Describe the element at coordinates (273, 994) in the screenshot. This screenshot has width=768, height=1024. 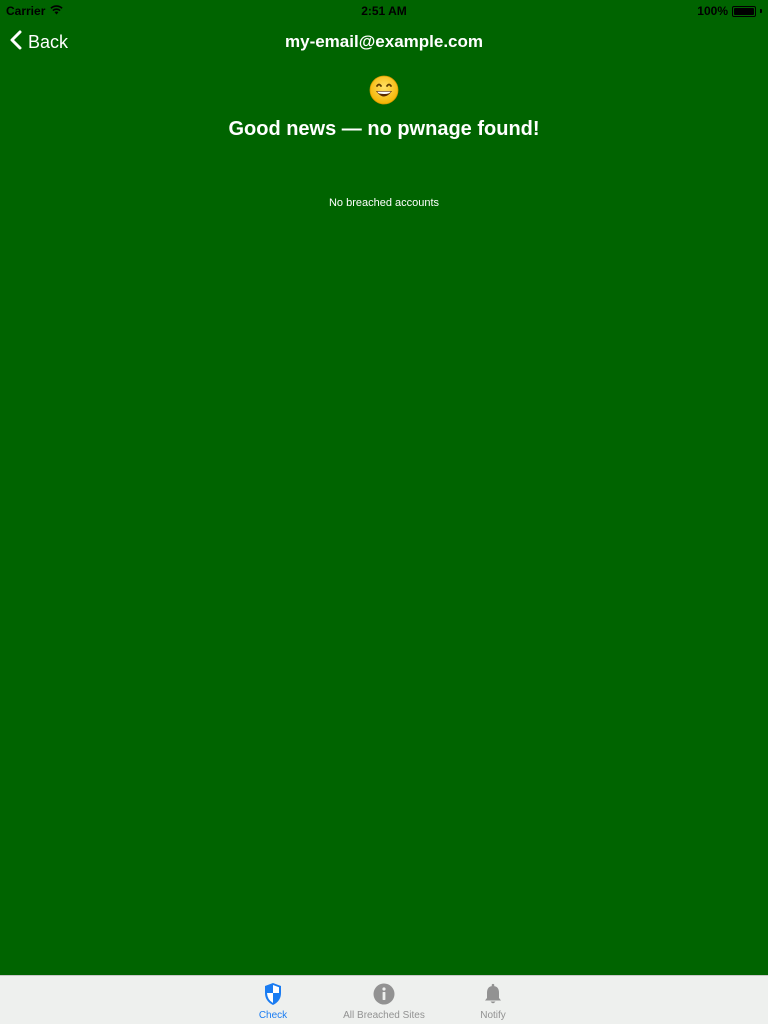
I see `shield-icon` at that location.